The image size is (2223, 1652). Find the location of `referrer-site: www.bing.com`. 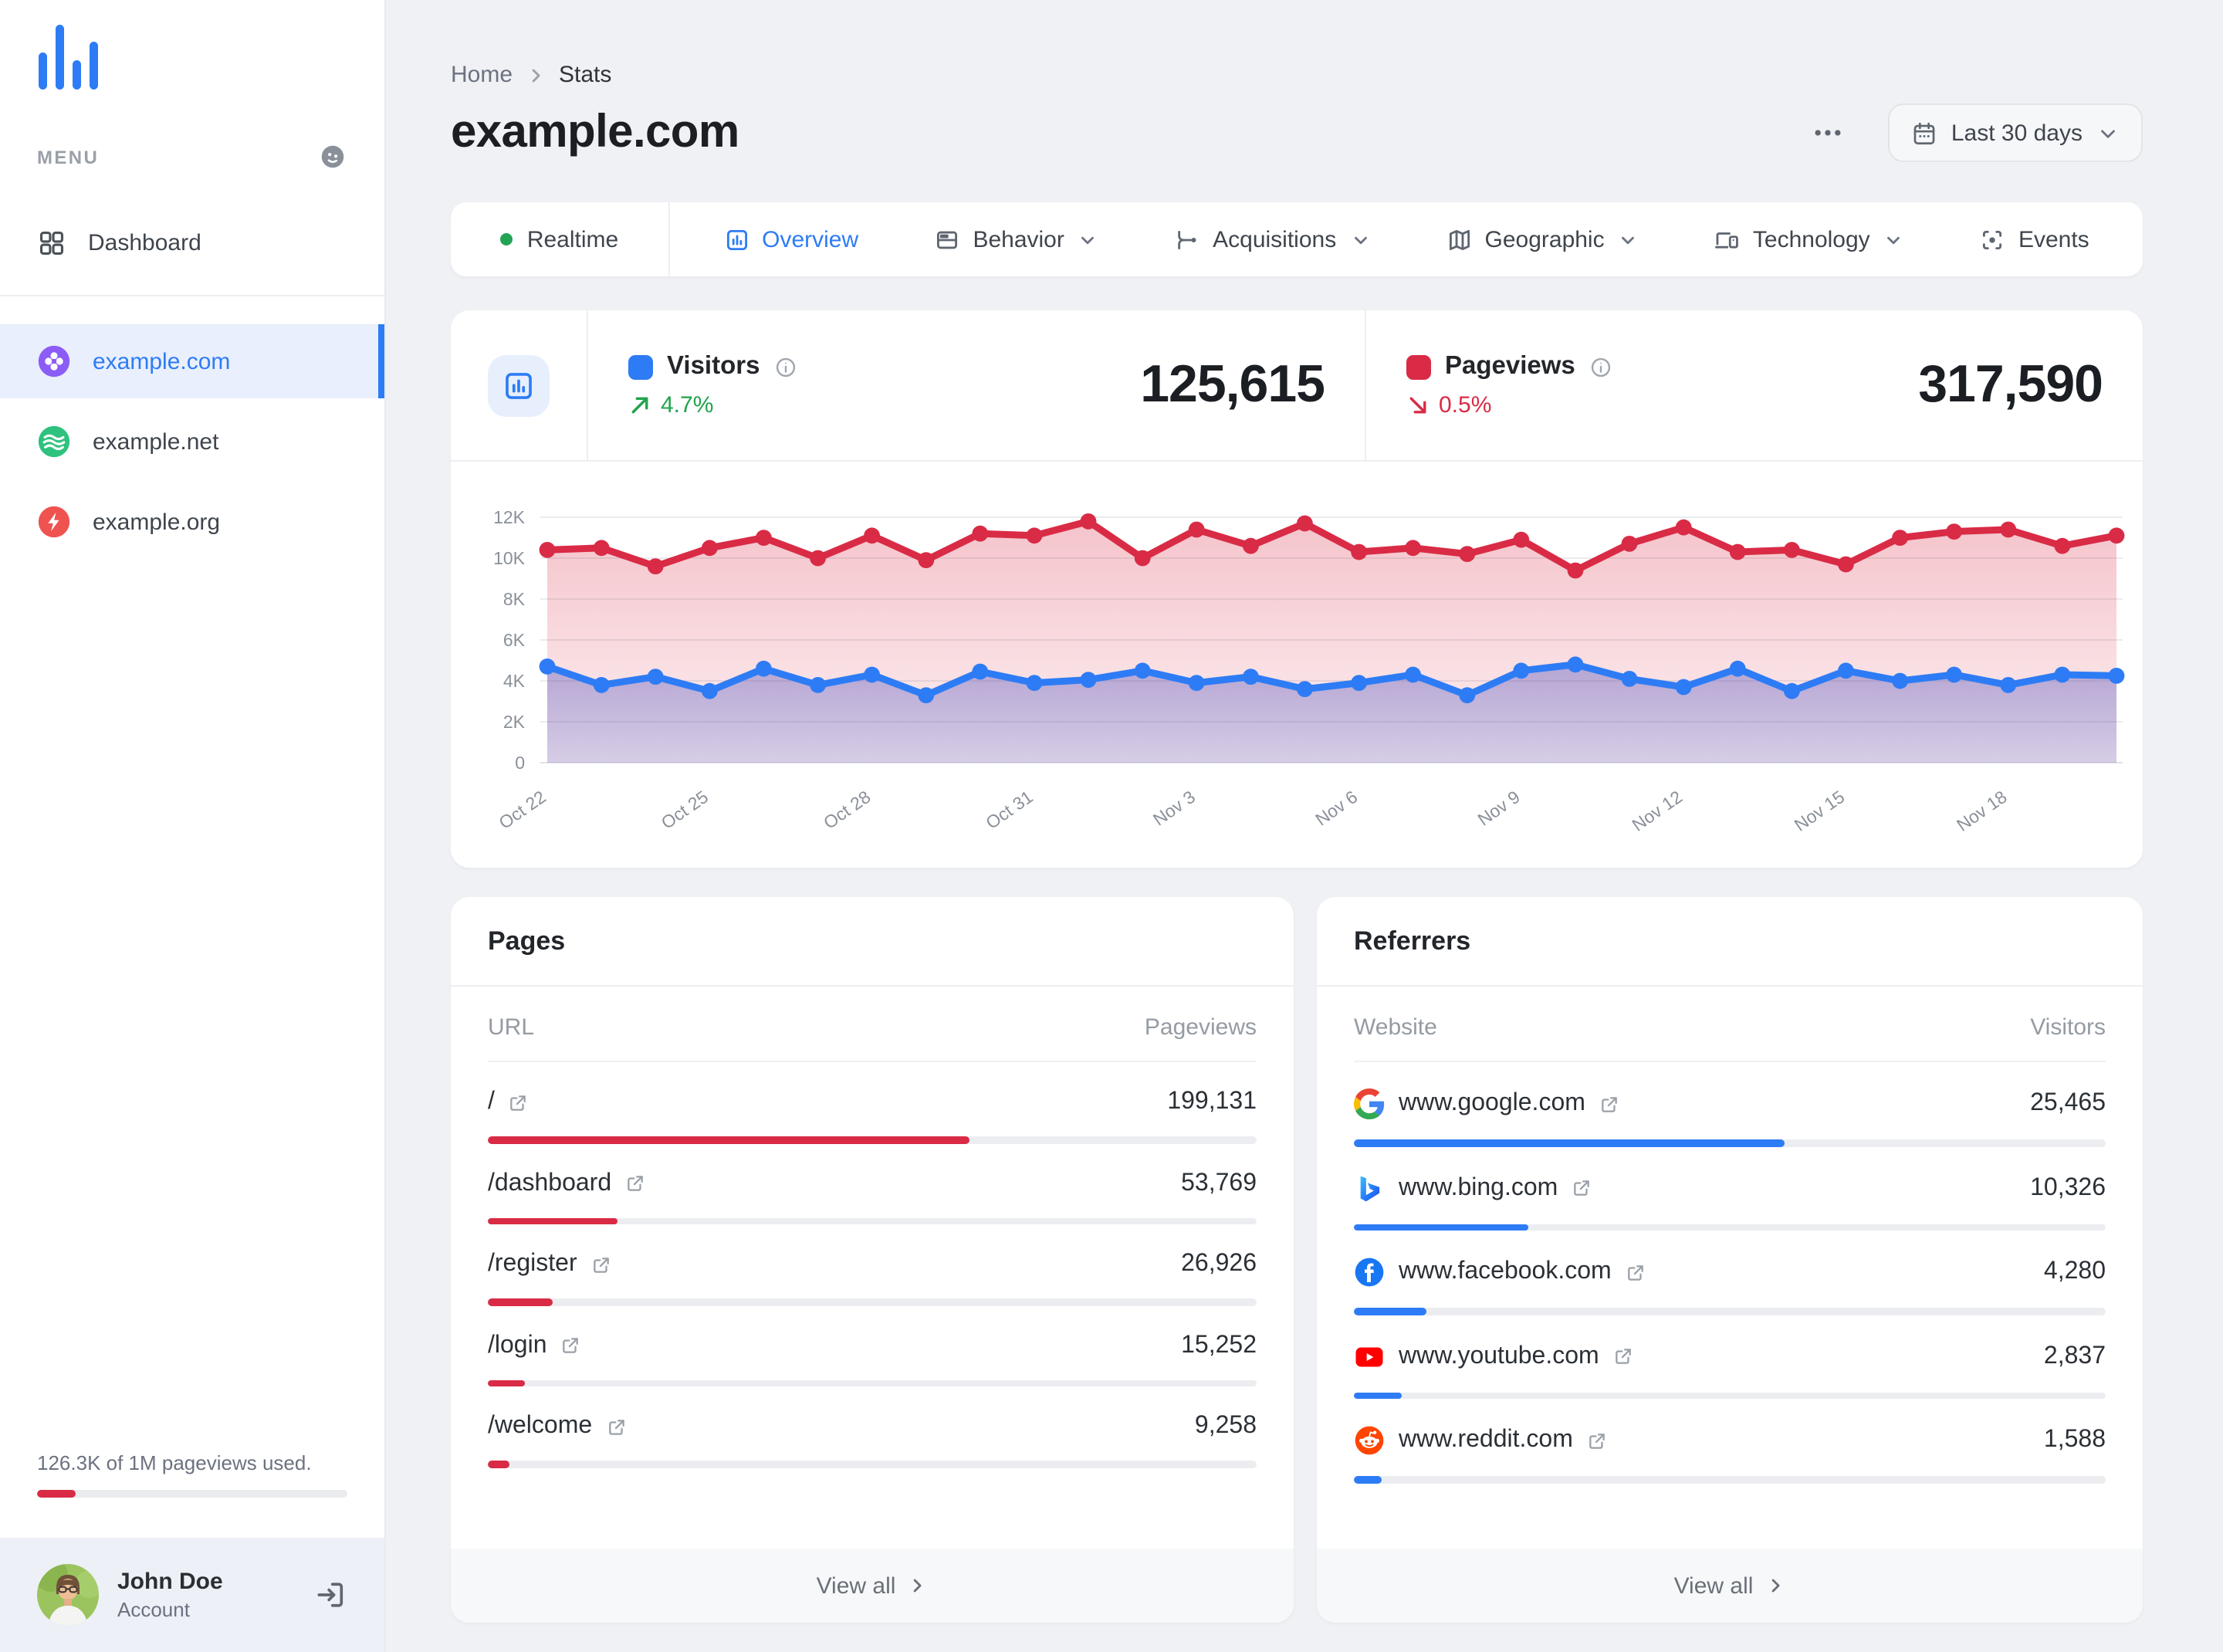

referrer-site: www.bing.com is located at coordinates (1478, 1187).